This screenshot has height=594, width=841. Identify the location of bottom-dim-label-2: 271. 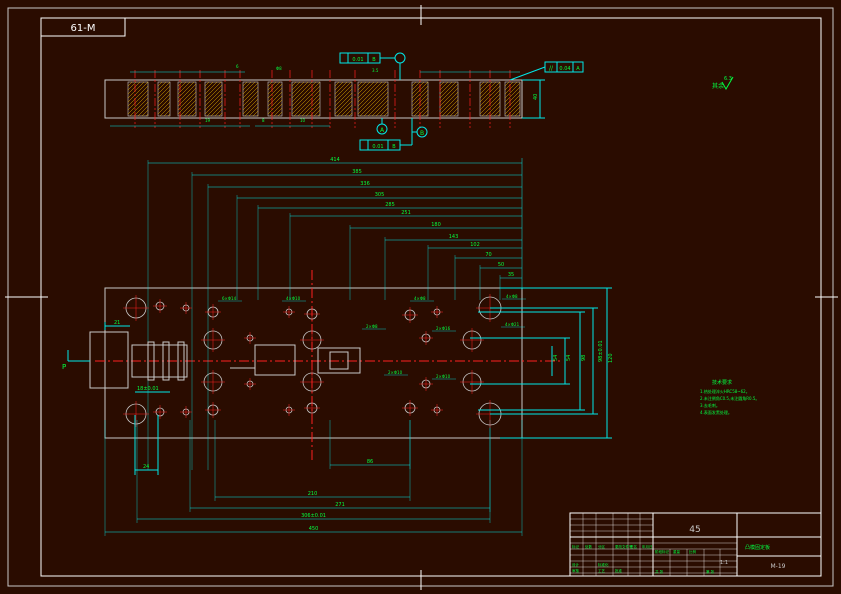
(340, 505).